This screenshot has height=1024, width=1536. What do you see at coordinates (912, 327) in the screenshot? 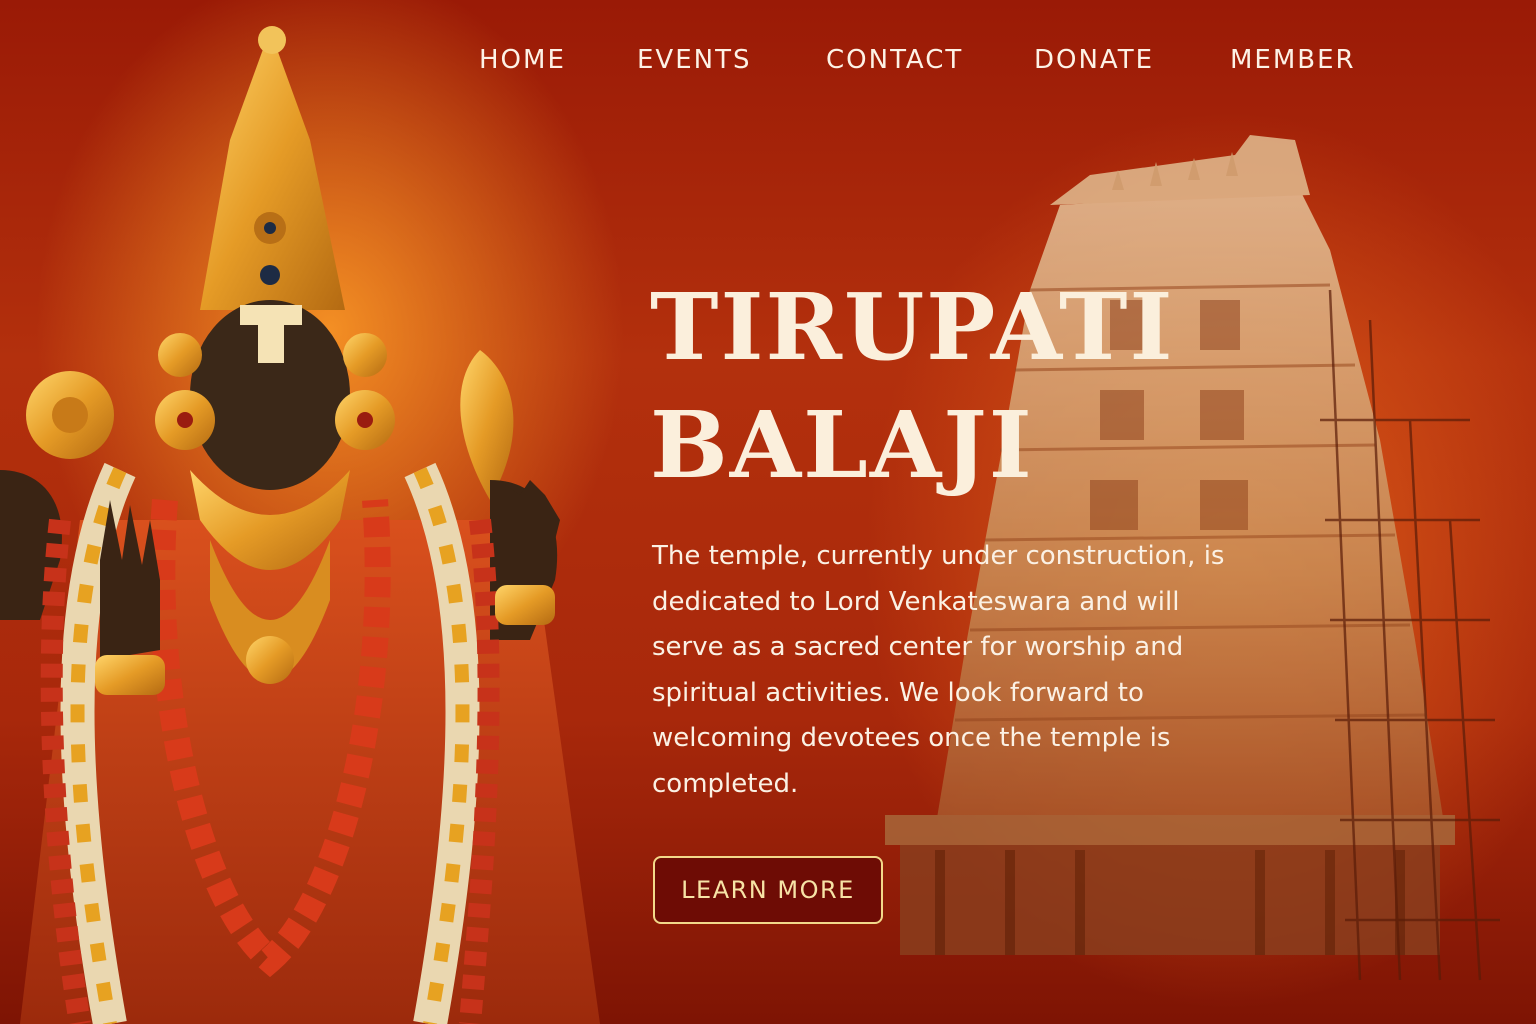
I see `title-line-1: TIRUPATI` at bounding box center [912, 327].